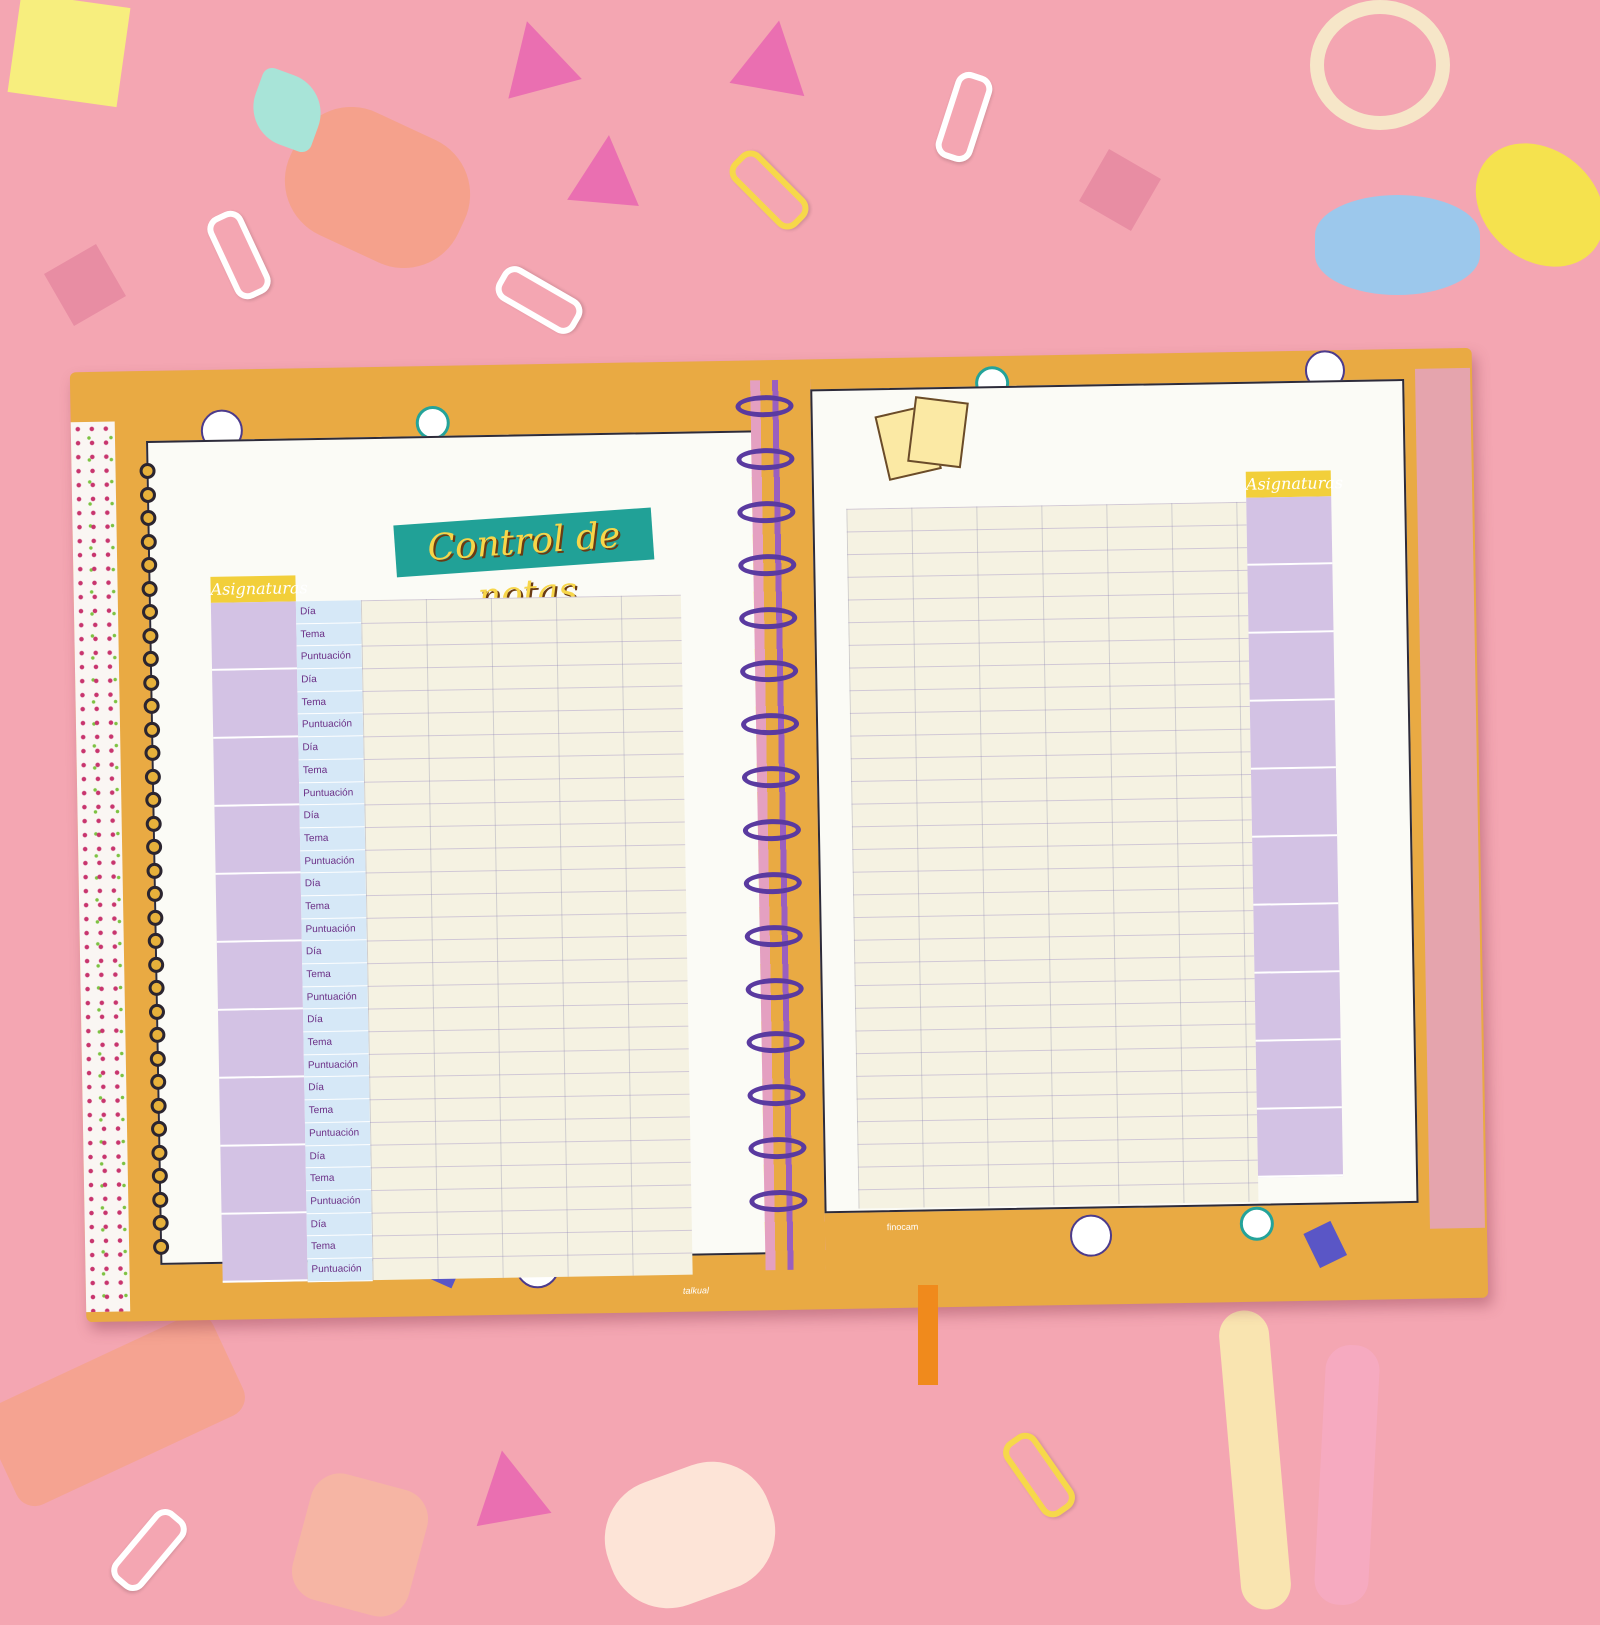 Image resolution: width=1600 pixels, height=1625 pixels. What do you see at coordinates (690, 1534) in the screenshot?
I see `correction-tape` at bounding box center [690, 1534].